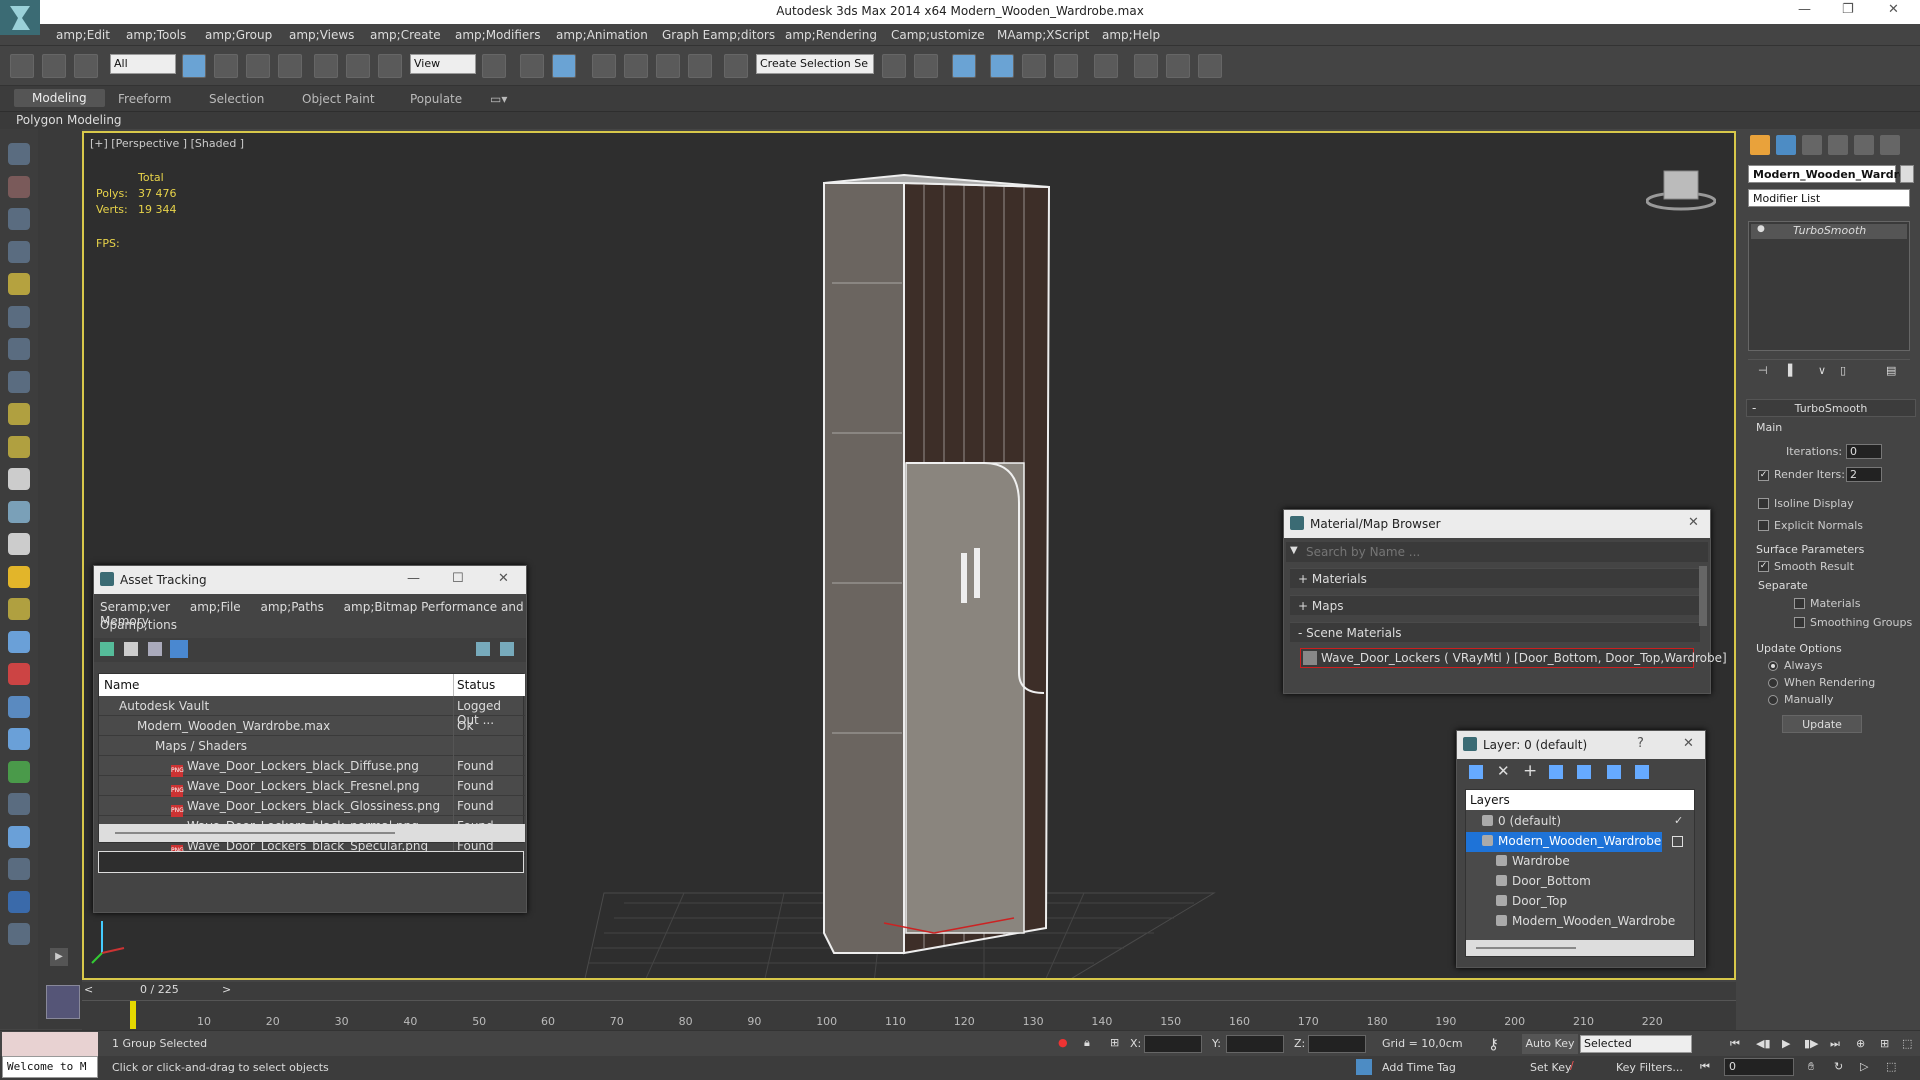 The image size is (1920, 1080). Describe the element at coordinates (1890, 145) in the screenshot. I see `utilities-tab-icon` at that location.